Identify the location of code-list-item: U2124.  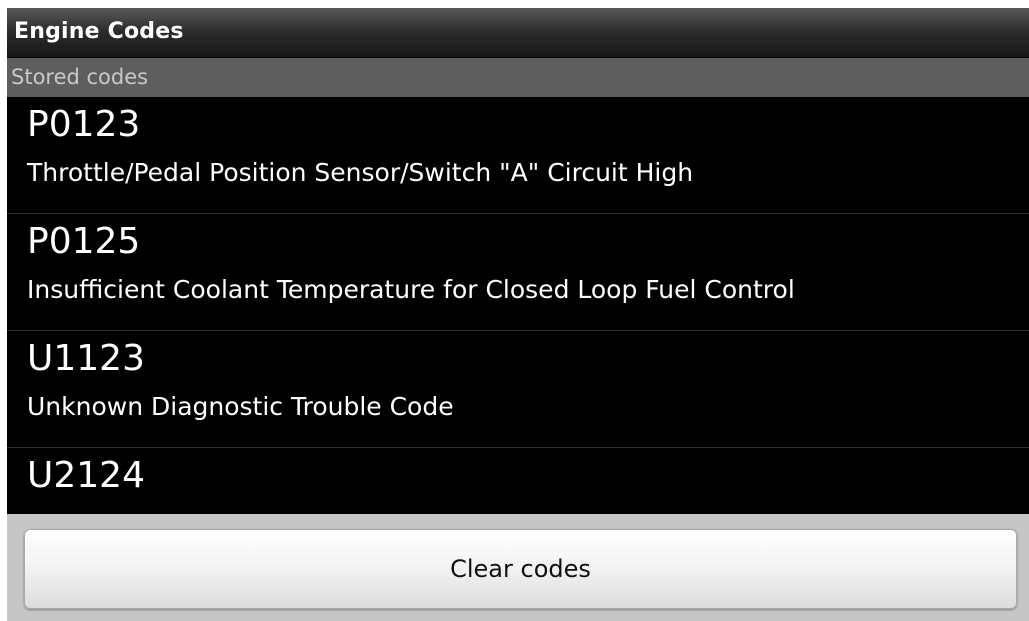
(518, 481).